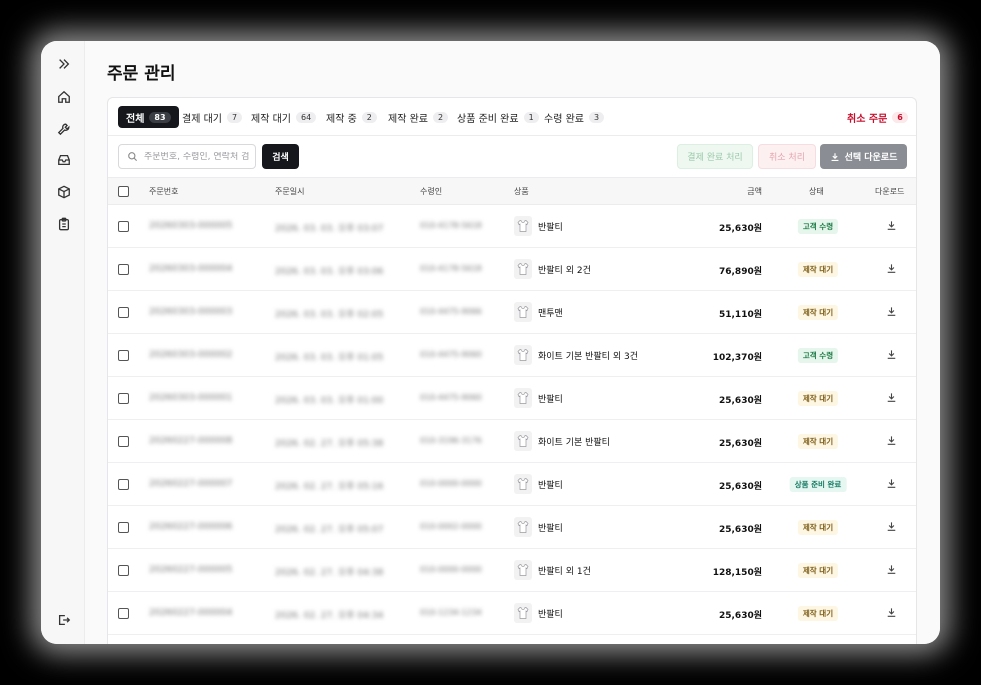 The height and width of the screenshot is (685, 981). Describe the element at coordinates (588, 356) in the screenshot. I see `product-name: 화이트 기본 반팔티 외 3건` at that location.